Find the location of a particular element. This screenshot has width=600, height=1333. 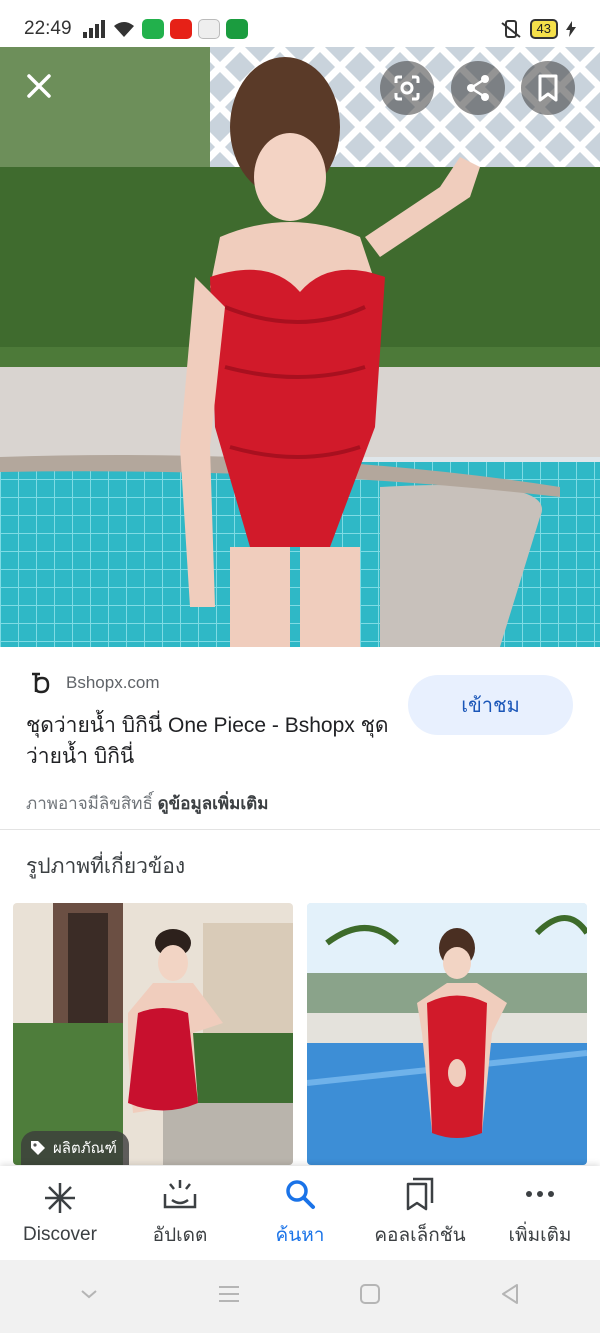

google-lens-button is located at coordinates (407, 88).